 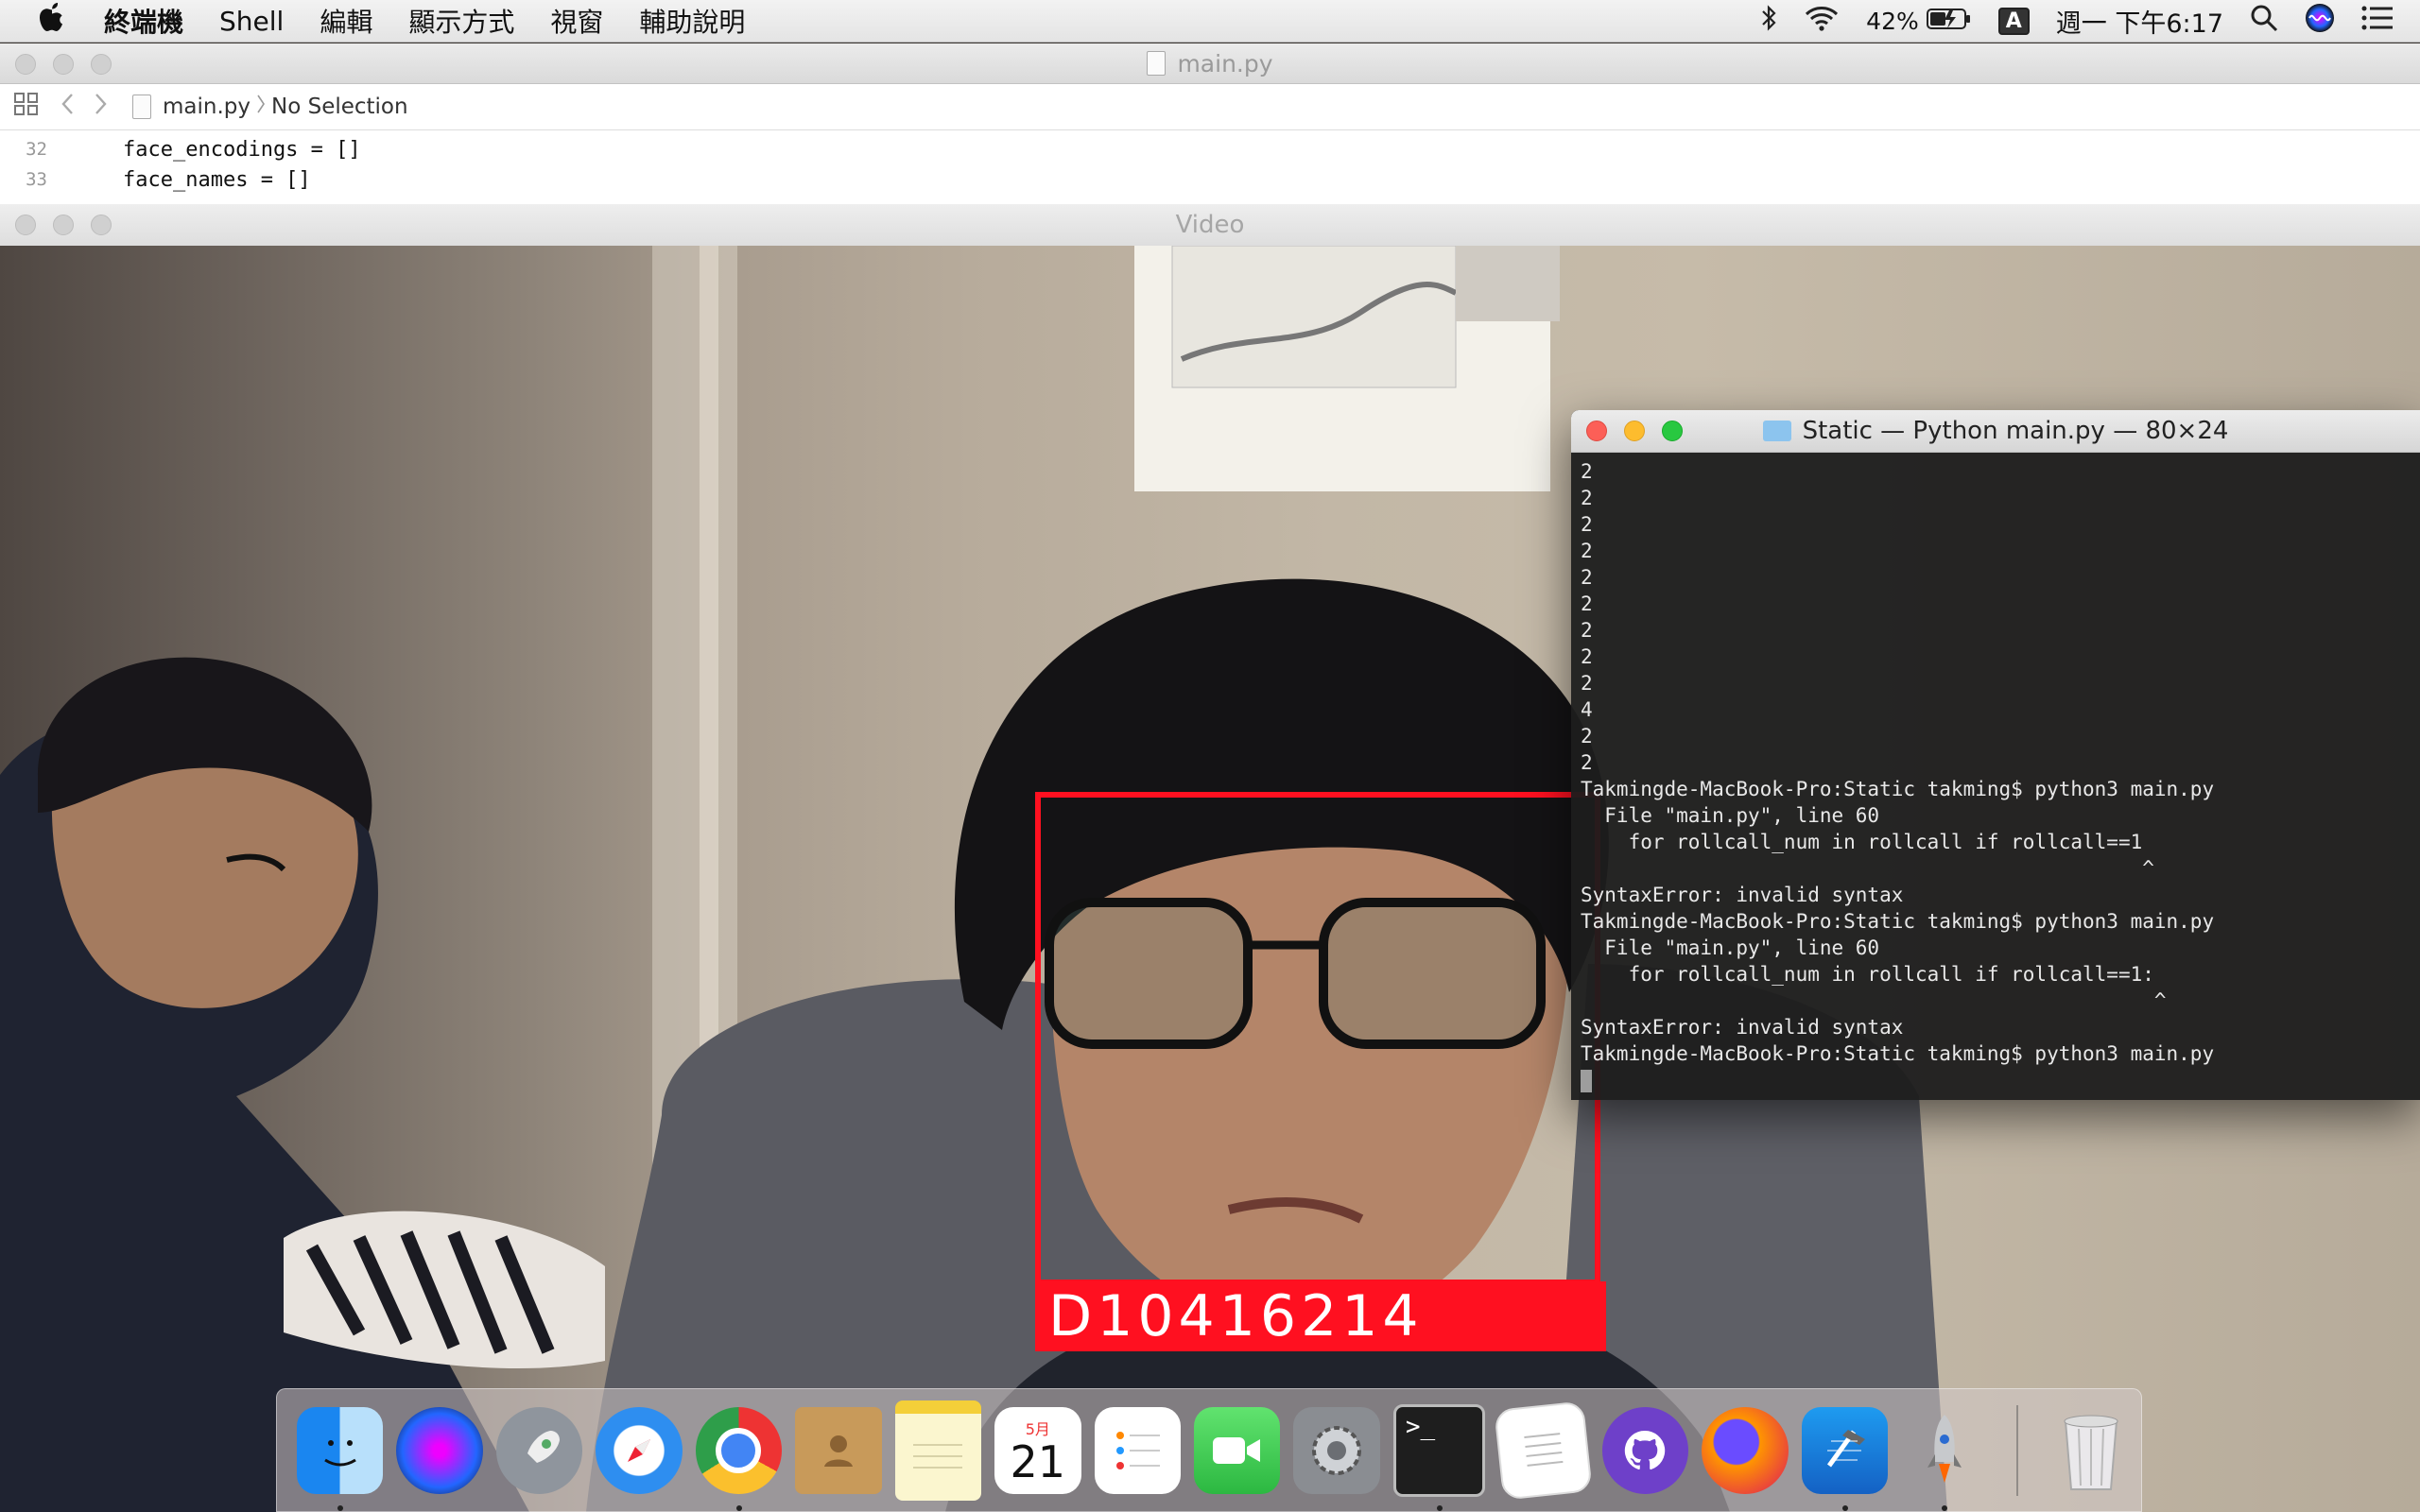 What do you see at coordinates (141, 106) in the screenshot?
I see `breadcrumb-file-icon` at bounding box center [141, 106].